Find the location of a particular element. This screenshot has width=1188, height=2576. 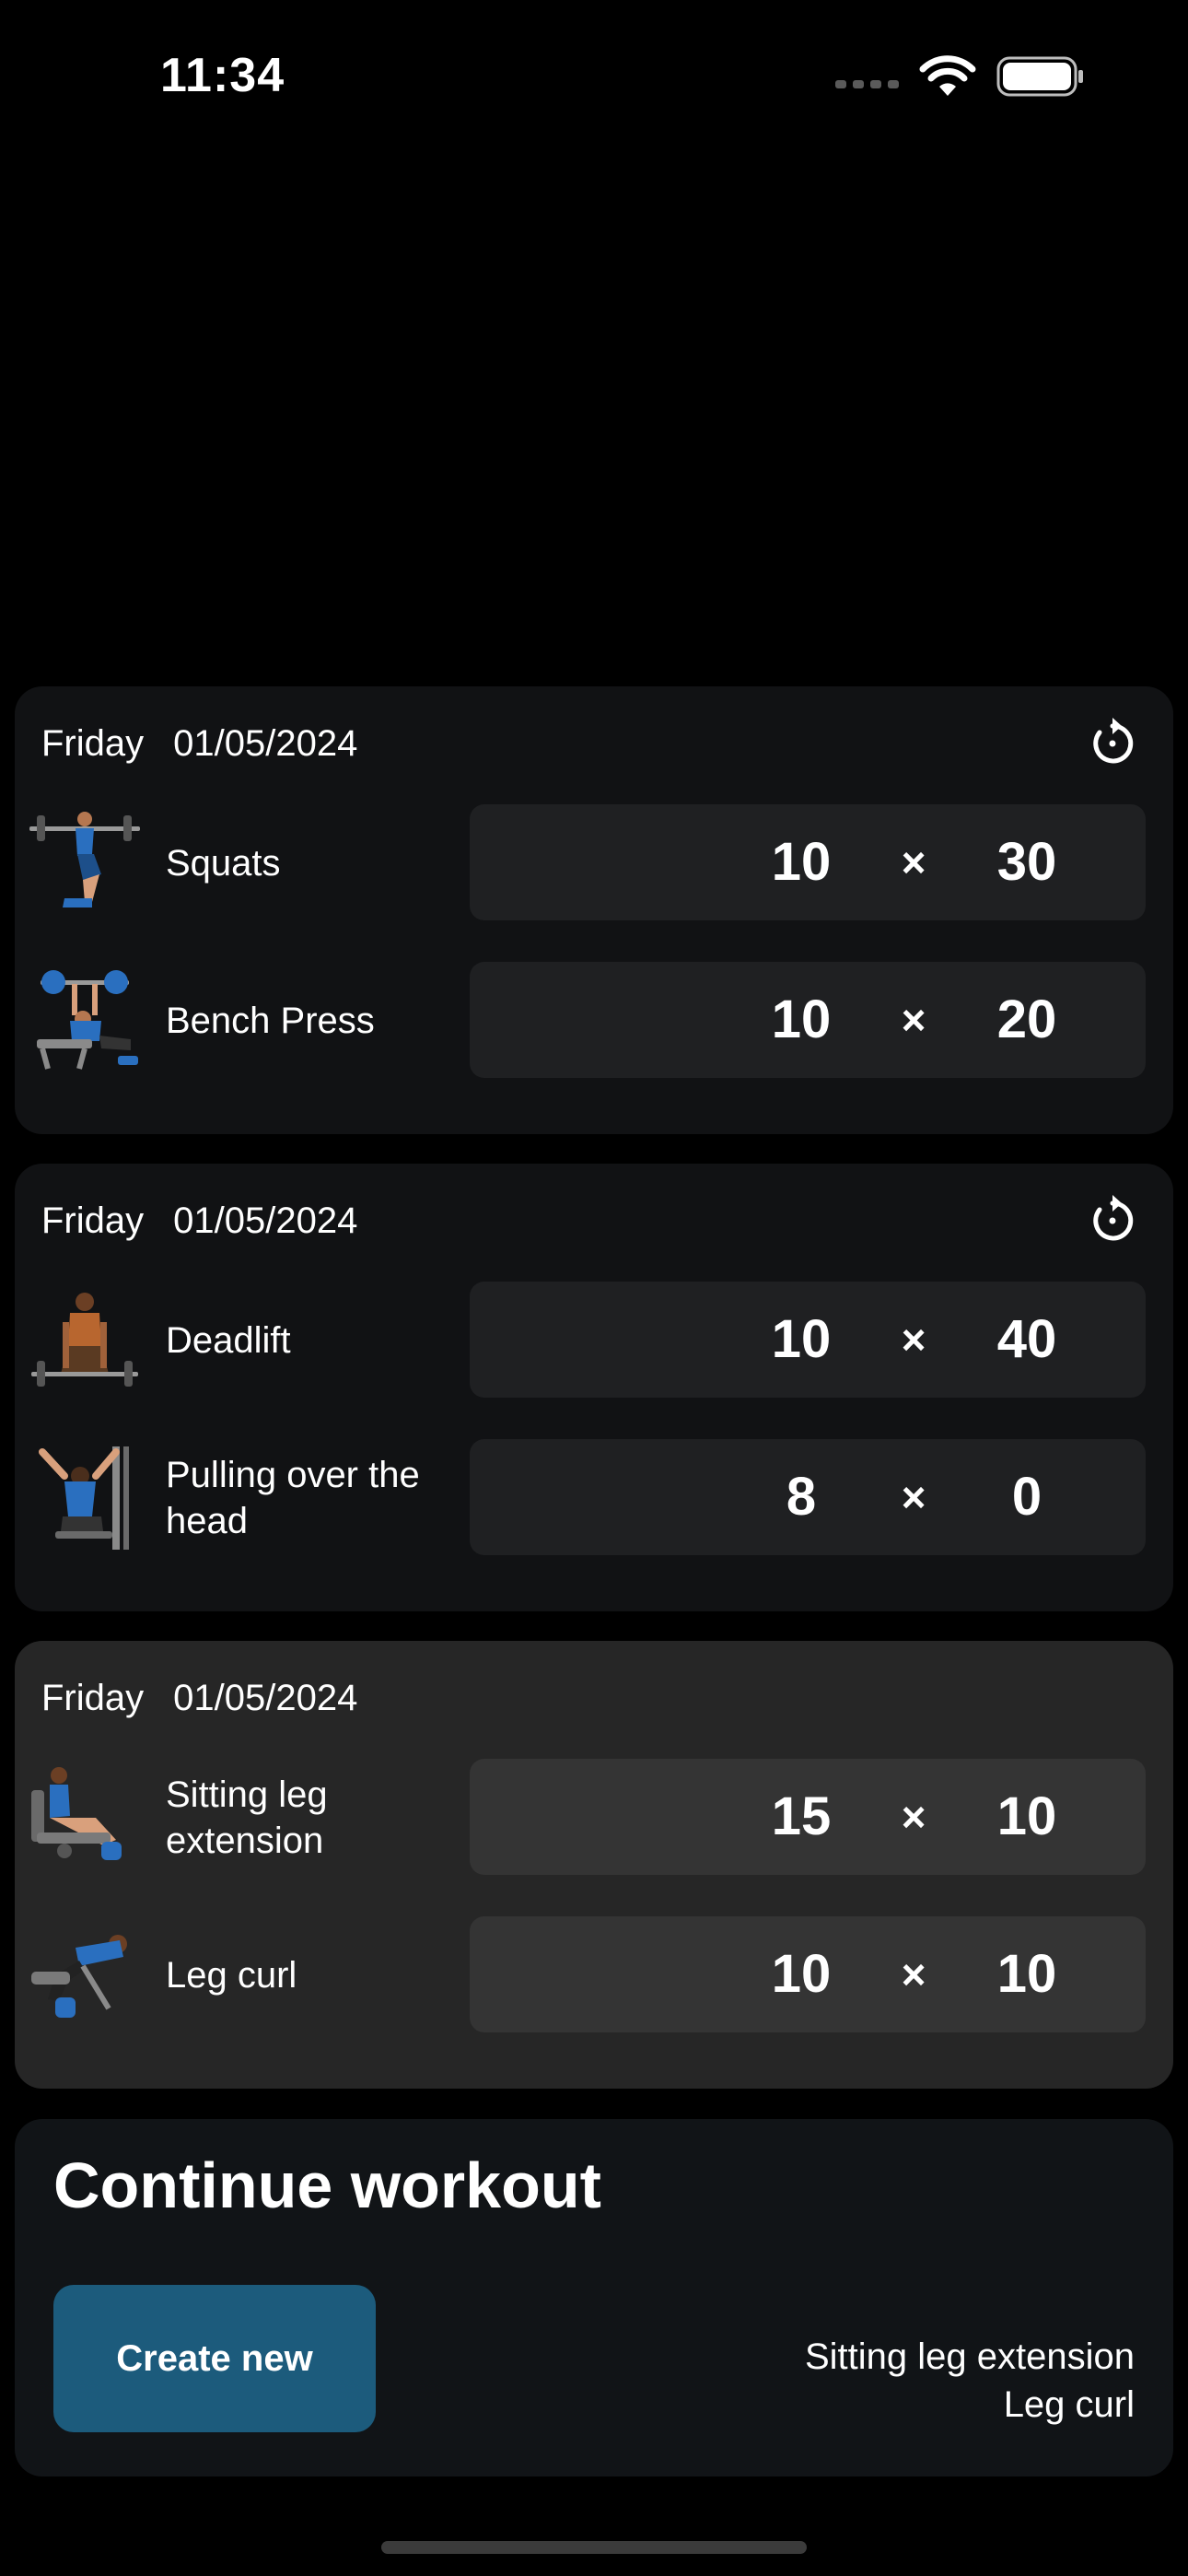

leg-curl-figure-icon is located at coordinates (79, 1977).